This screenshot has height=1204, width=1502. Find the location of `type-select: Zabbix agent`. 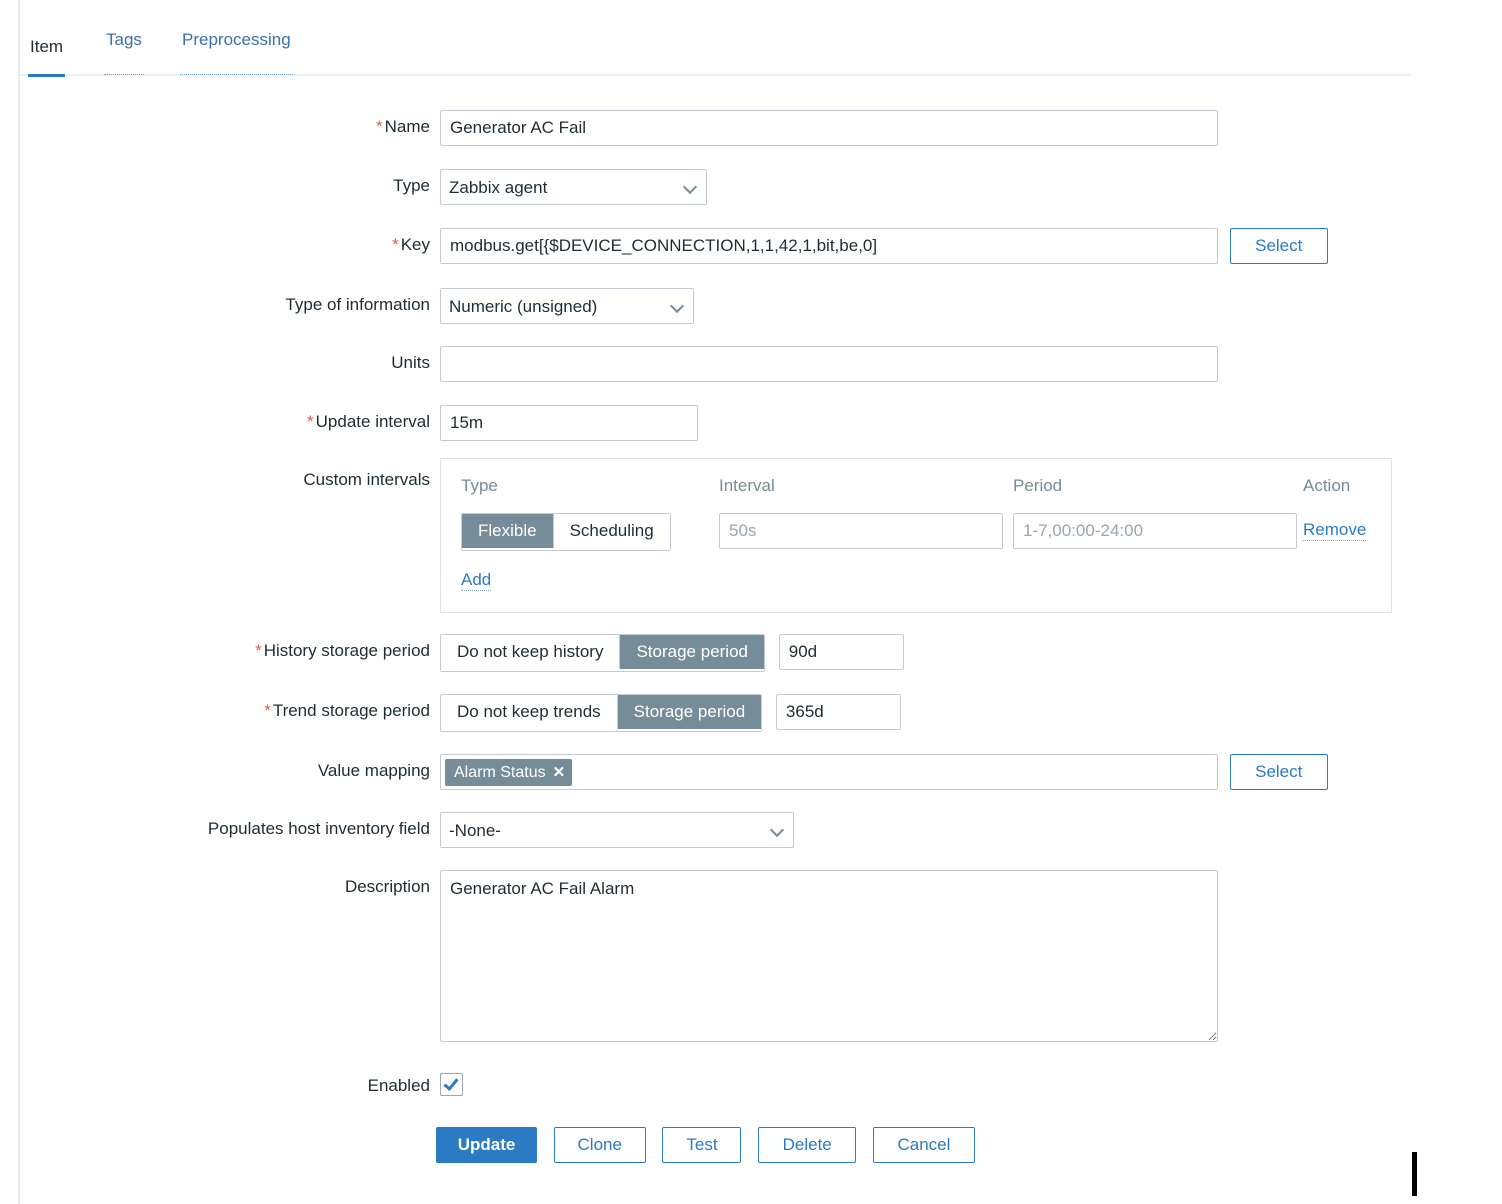

type-select: Zabbix agent is located at coordinates (573, 187).